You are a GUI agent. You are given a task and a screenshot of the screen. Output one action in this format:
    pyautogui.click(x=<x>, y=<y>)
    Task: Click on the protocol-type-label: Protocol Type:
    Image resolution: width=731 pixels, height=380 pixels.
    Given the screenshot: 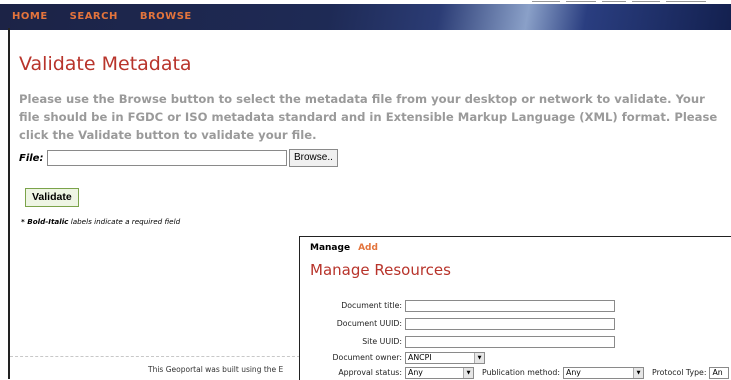 What is the action you would take?
    pyautogui.click(x=679, y=372)
    